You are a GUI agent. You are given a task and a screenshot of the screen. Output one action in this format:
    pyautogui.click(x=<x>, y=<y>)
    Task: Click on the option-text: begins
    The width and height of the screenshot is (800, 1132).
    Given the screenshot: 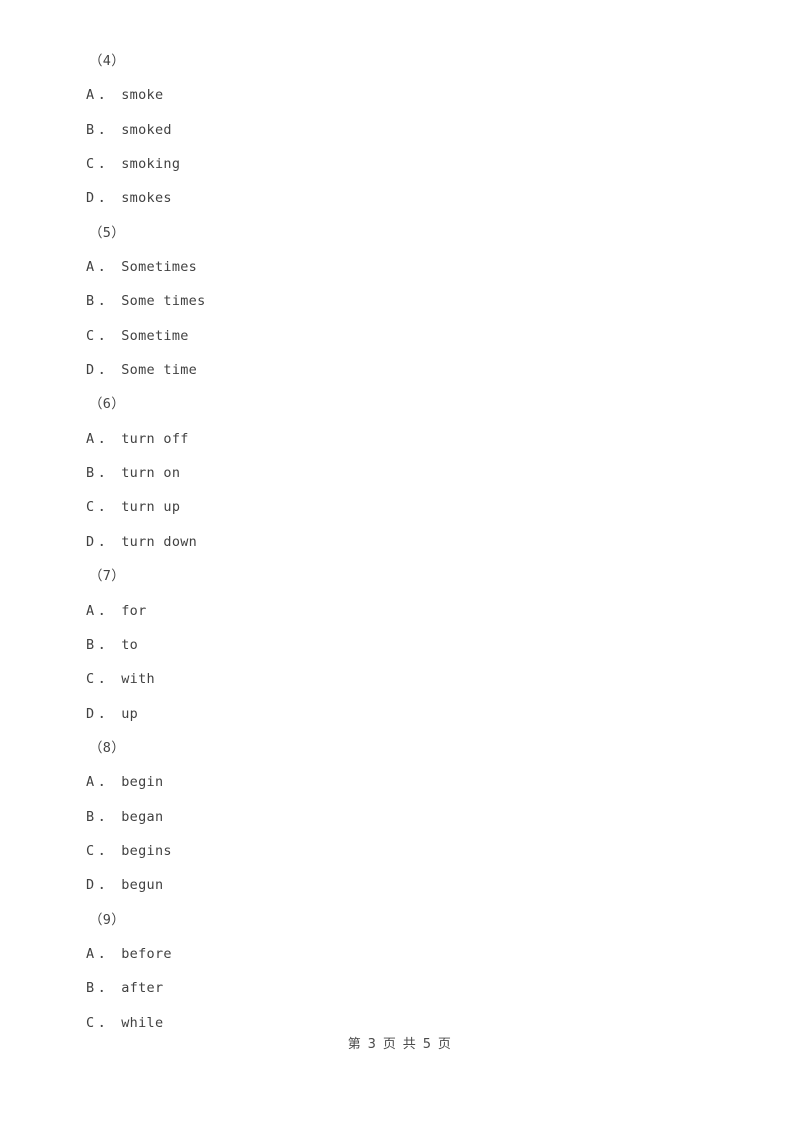 What is the action you would take?
    pyautogui.click(x=146, y=850)
    